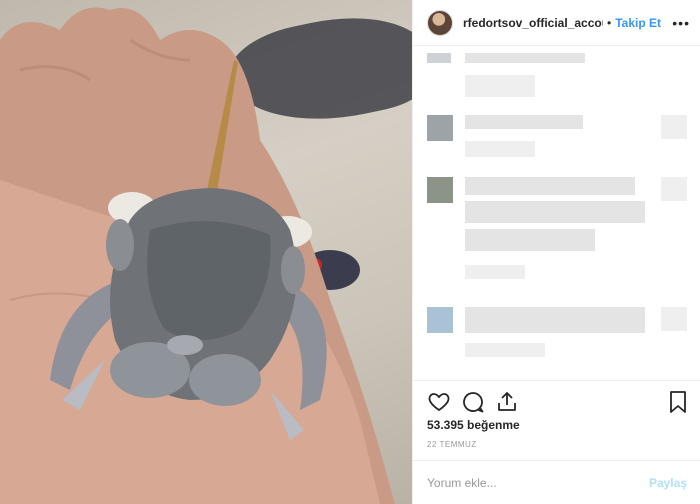  Describe the element at coordinates (452, 444) in the screenshot. I see `post-date: 22 TEMMUZ` at that location.